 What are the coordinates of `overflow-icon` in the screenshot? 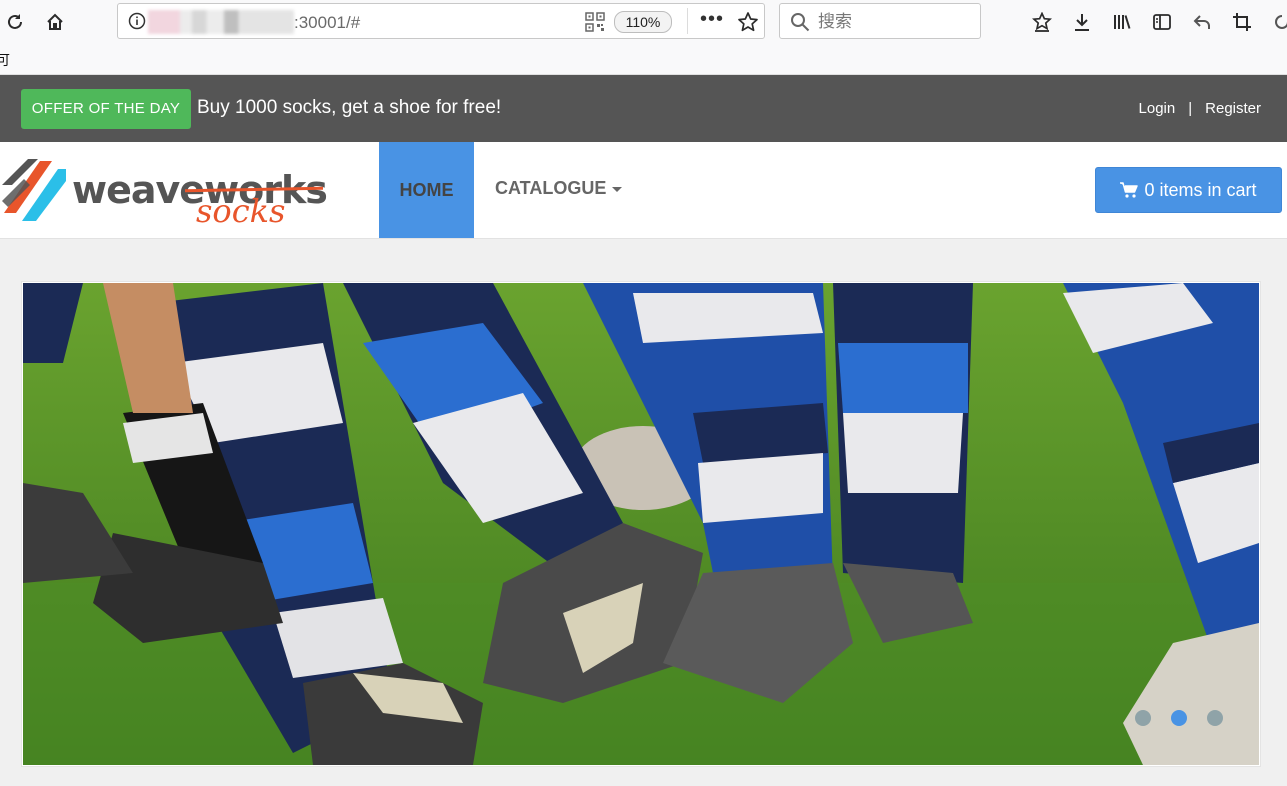 It's located at (1277, 22).